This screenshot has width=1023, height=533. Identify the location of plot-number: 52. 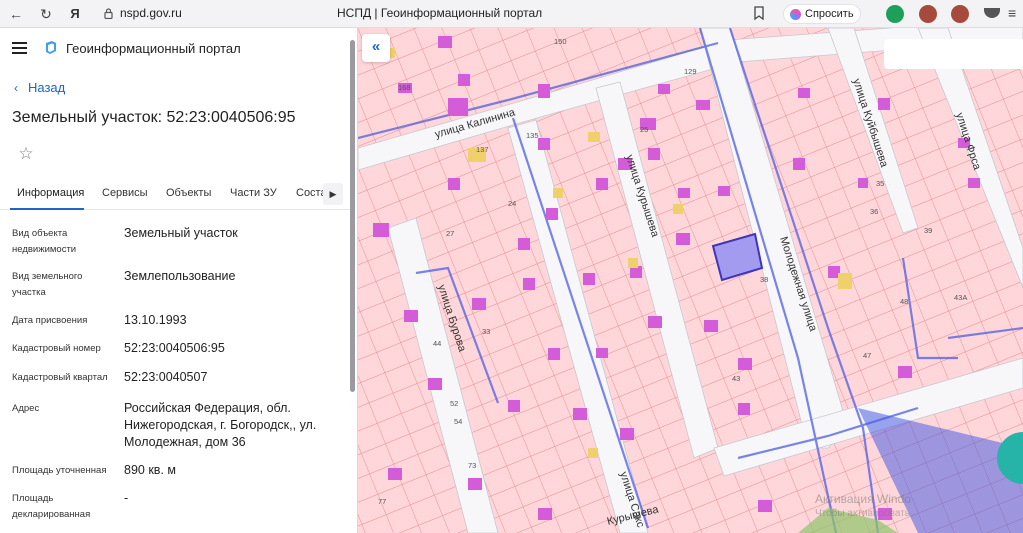
(454, 403).